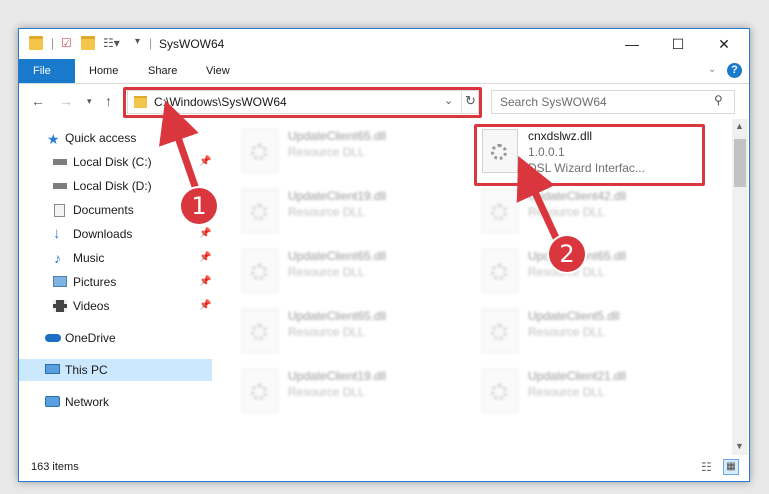  I want to click on callout-badge-2: 2, so click(567, 254).